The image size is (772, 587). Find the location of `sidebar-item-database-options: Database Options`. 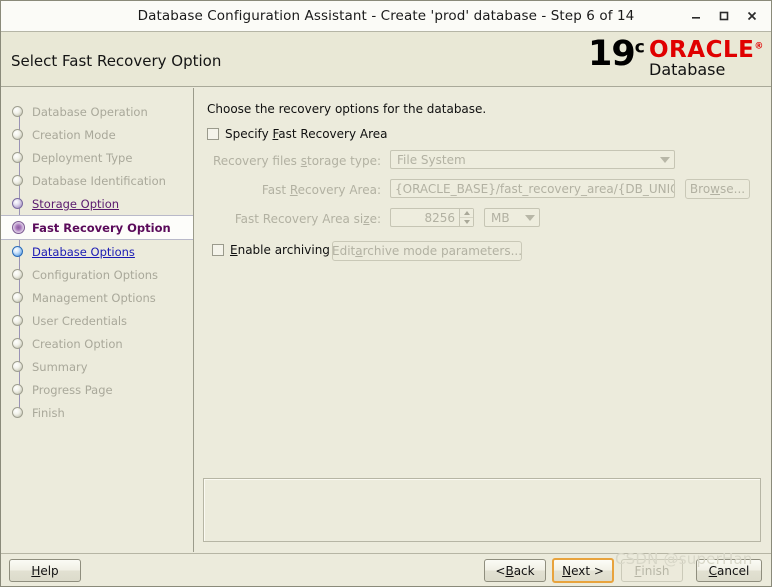

sidebar-item-database-options: Database Options is located at coordinates (97, 251).